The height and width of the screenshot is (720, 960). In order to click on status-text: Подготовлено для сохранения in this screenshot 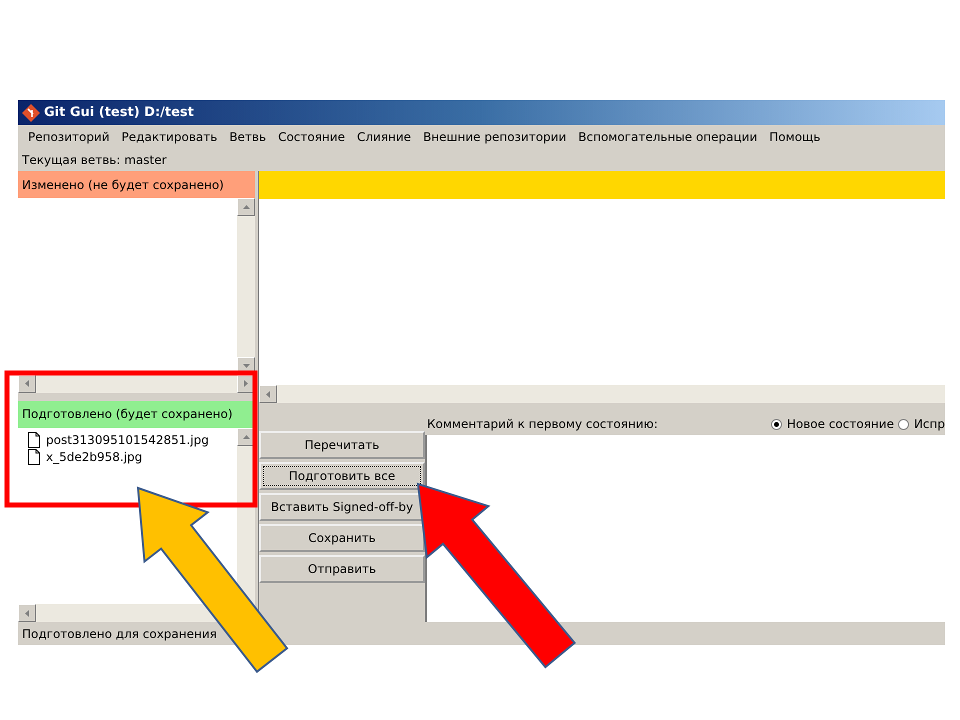, I will do `click(119, 633)`.